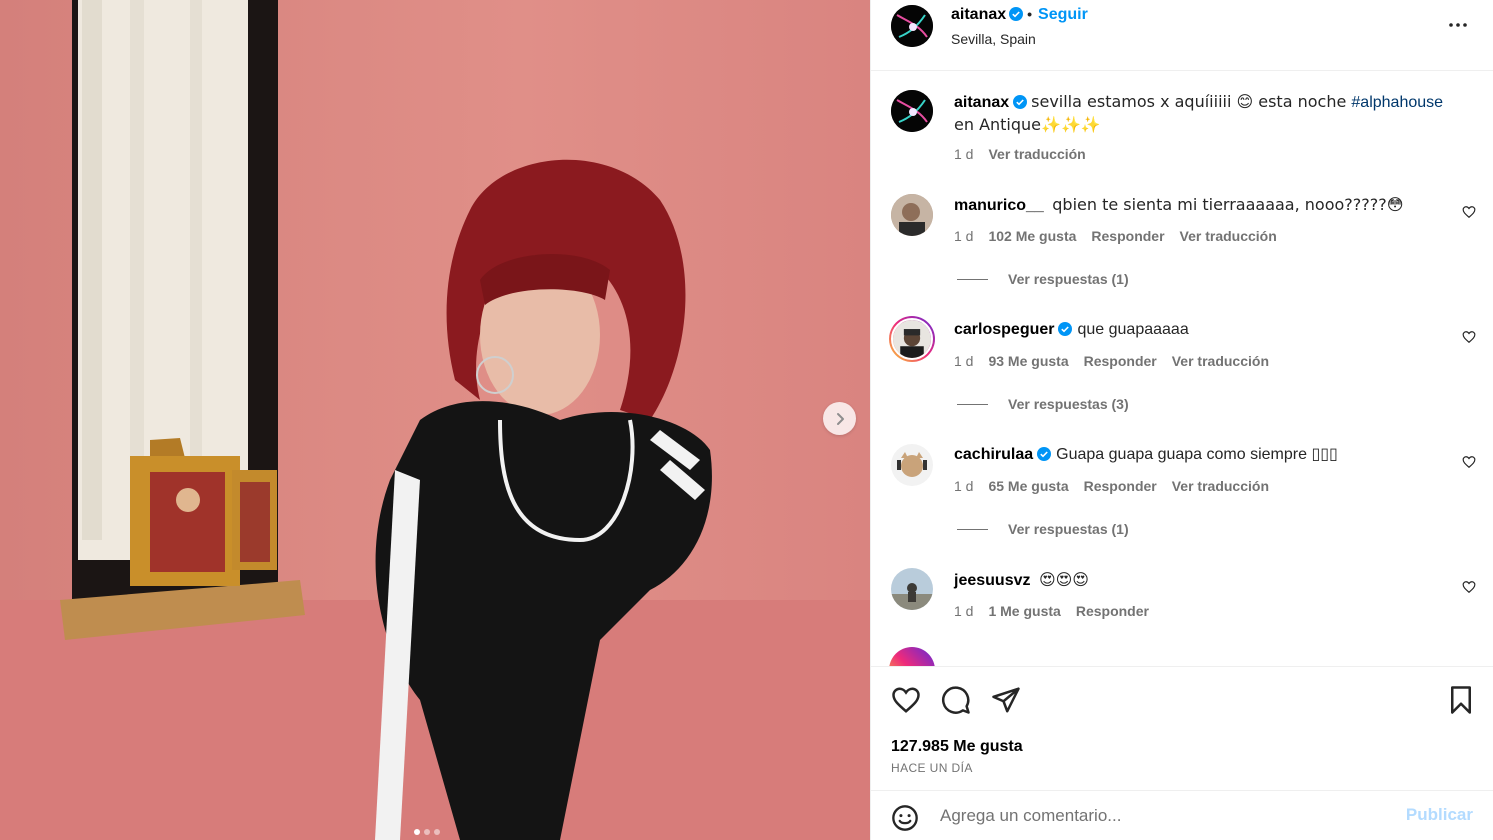 This screenshot has height=840, width=1493. What do you see at coordinates (999, 205) in the screenshot?
I see `comment-username: manurico__` at bounding box center [999, 205].